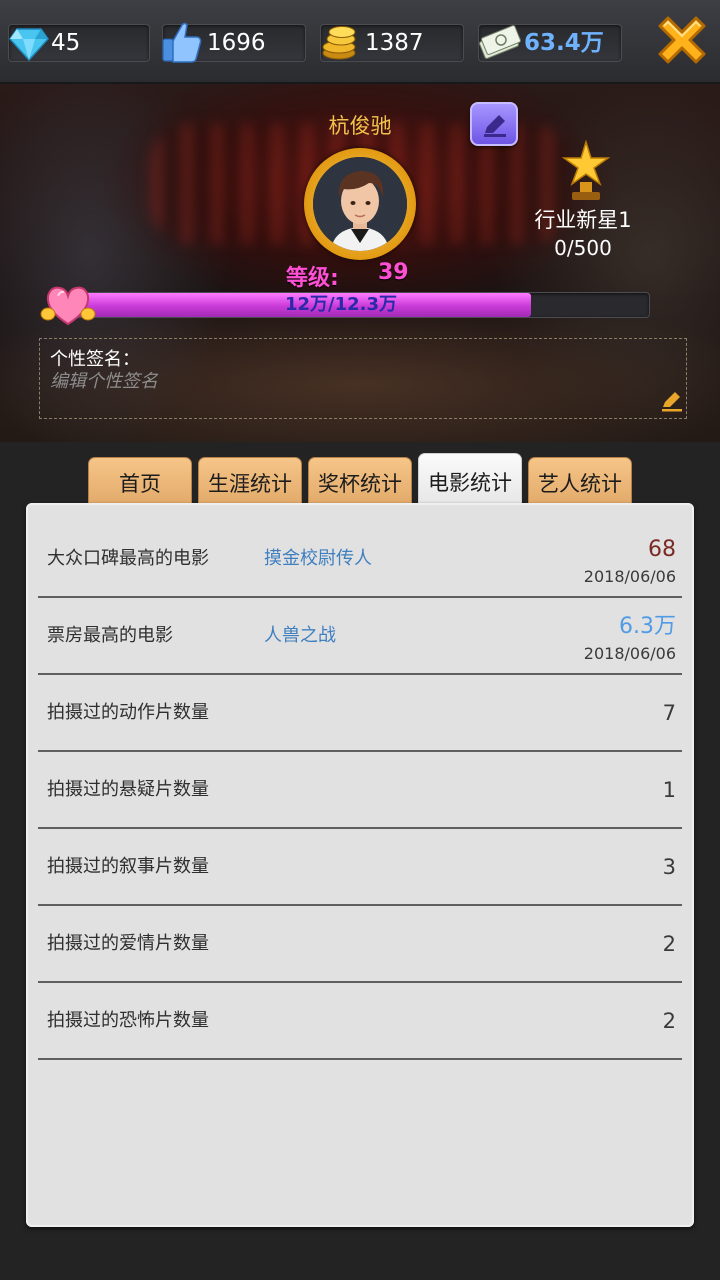  Describe the element at coordinates (360, 713) in the screenshot. I see `table-row: 拍摄过的动作片数量 7` at that location.